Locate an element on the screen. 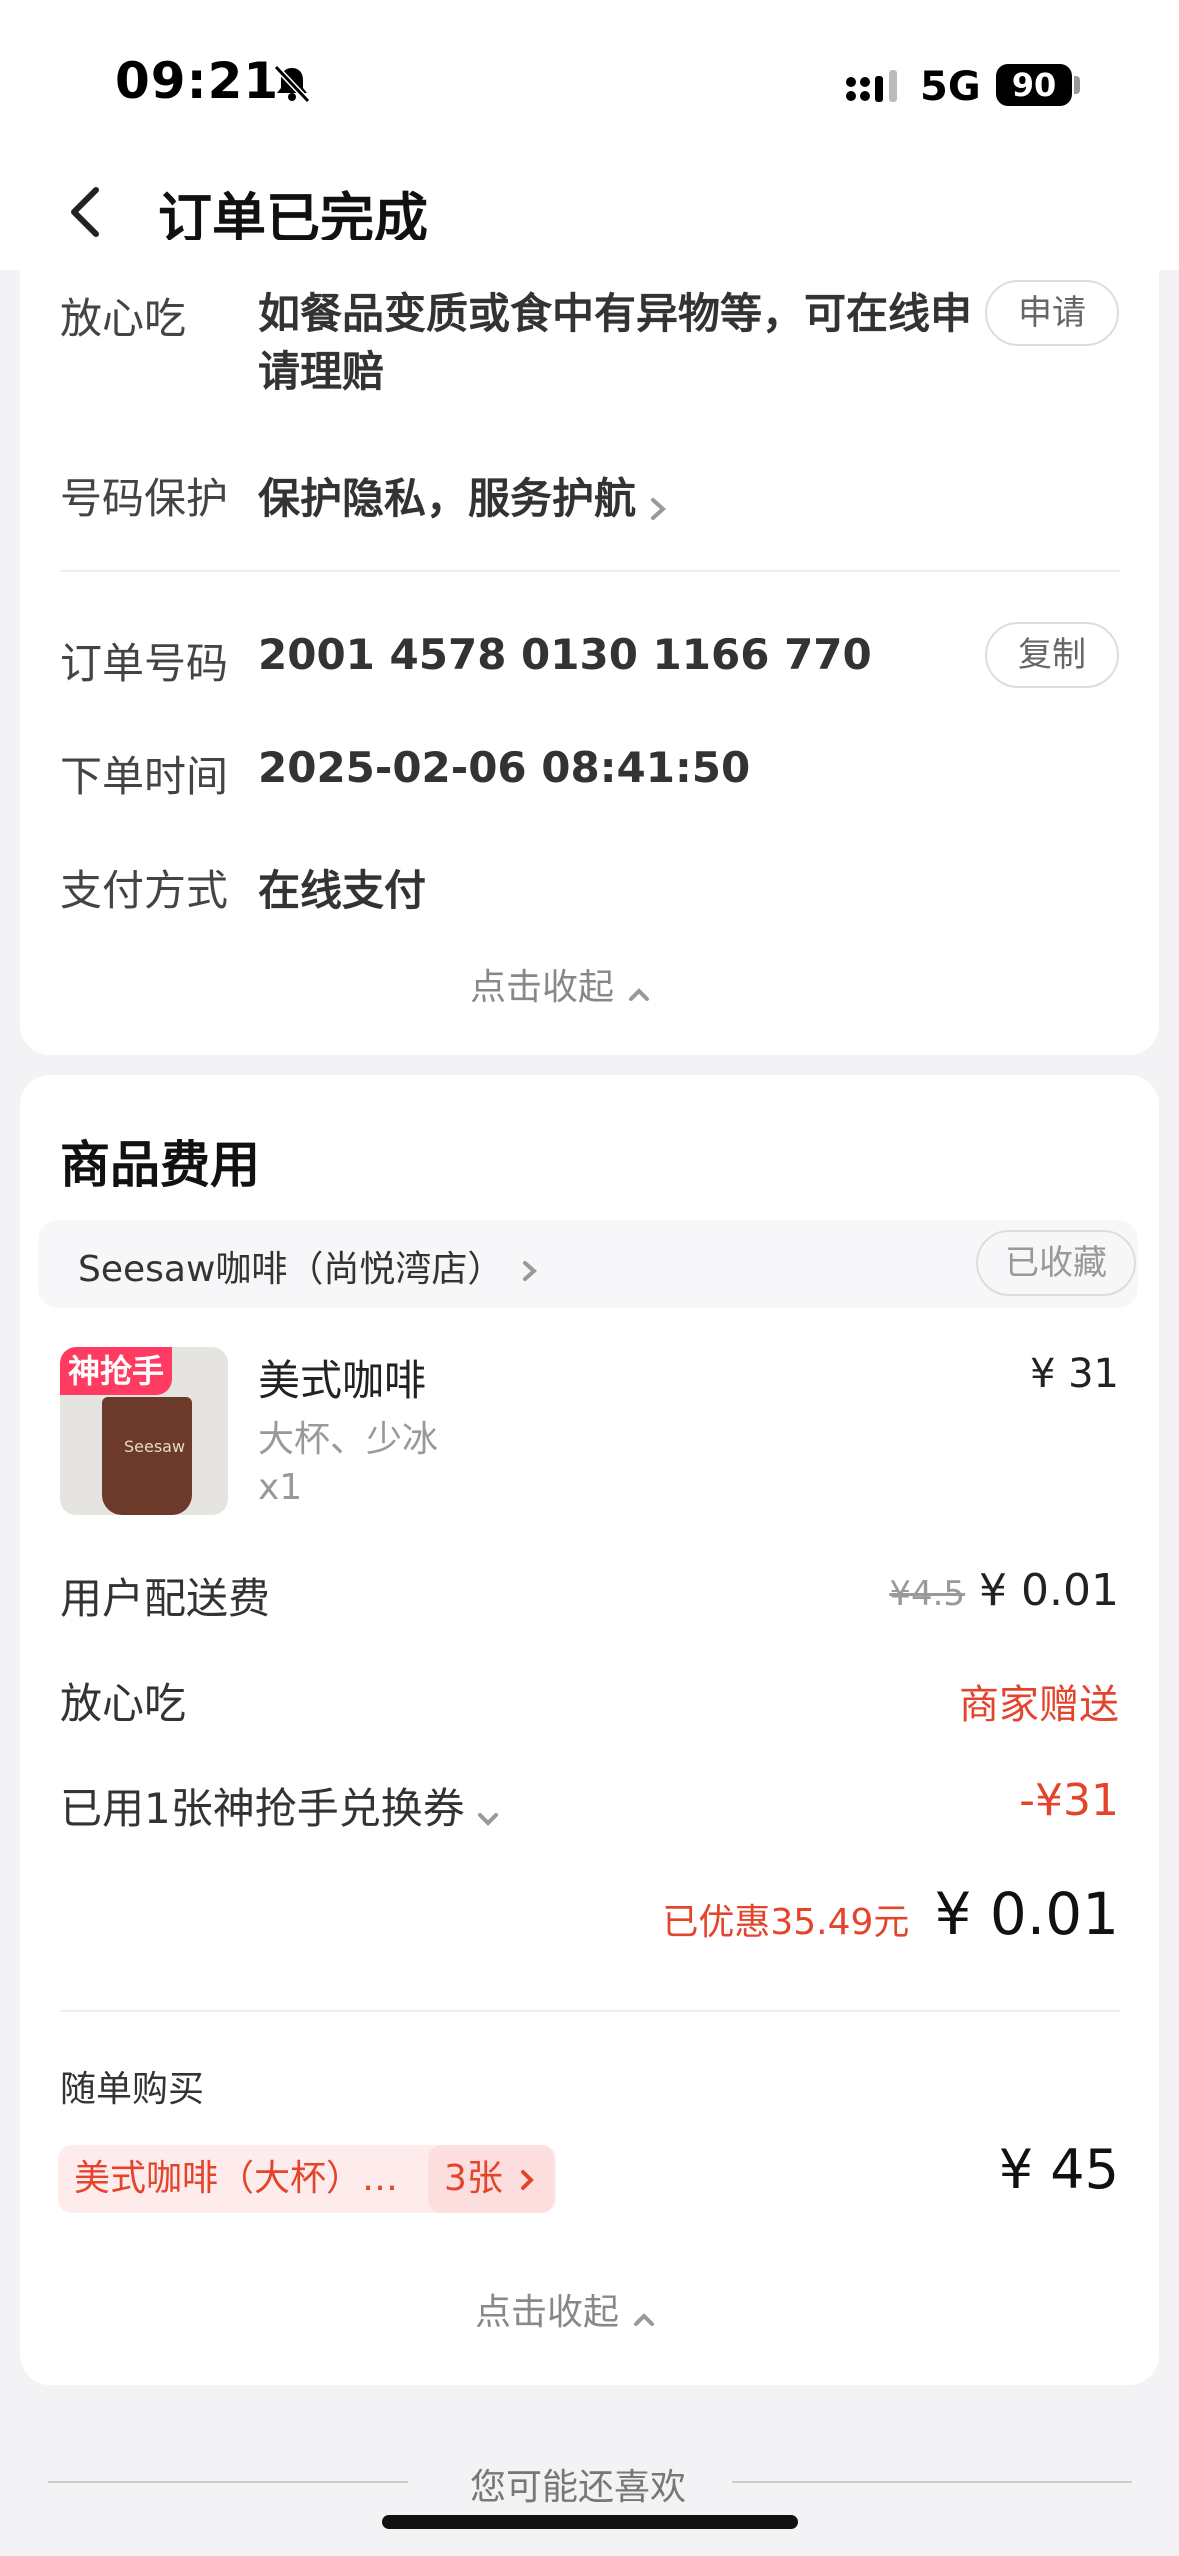  coupon-row: 已用1张神抢手兑换券 is located at coordinates (281, 1805).